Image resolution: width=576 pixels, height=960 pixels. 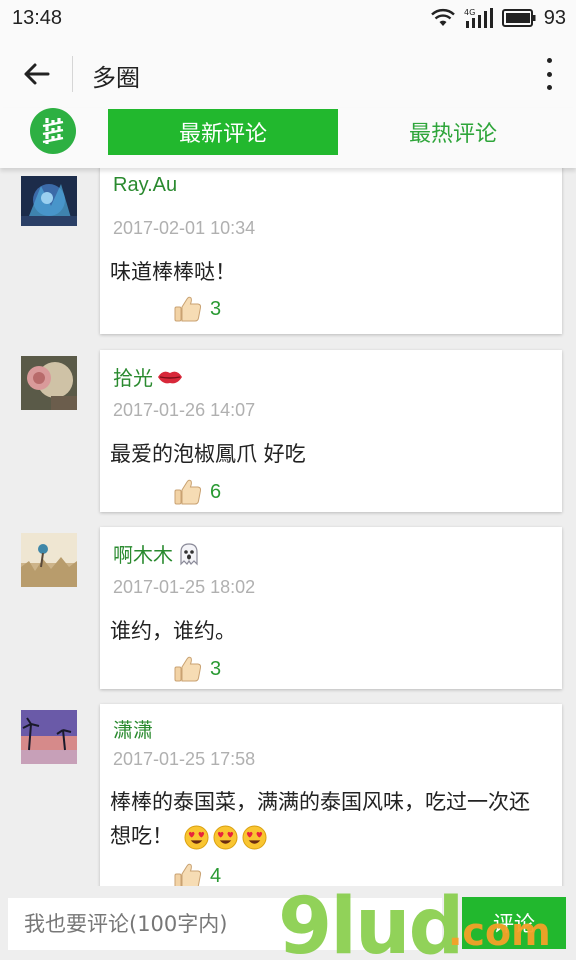 I want to click on battery-icon, so click(x=518, y=18).